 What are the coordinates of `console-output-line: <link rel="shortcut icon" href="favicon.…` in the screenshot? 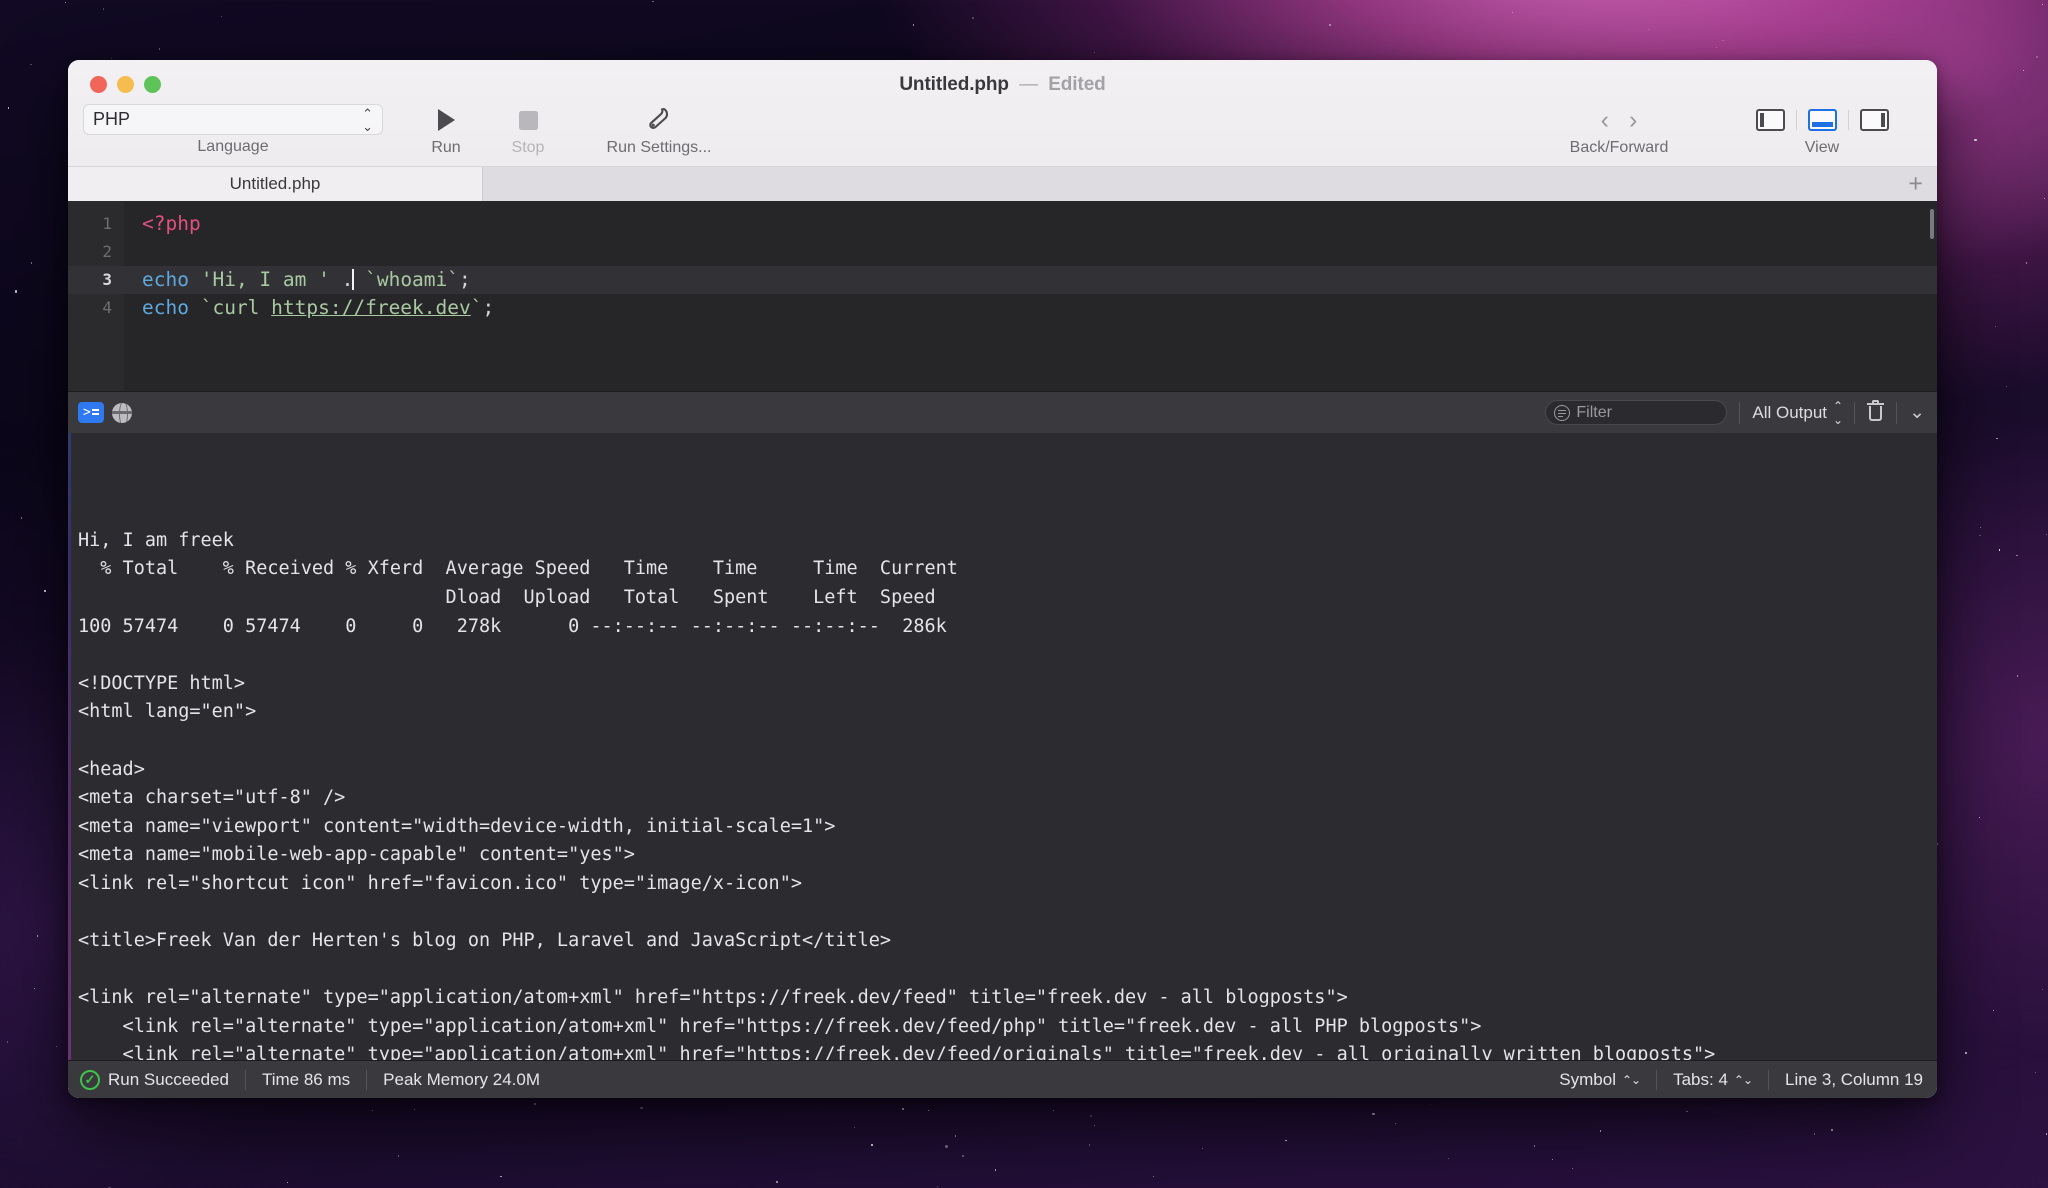 It's located at (440, 883).